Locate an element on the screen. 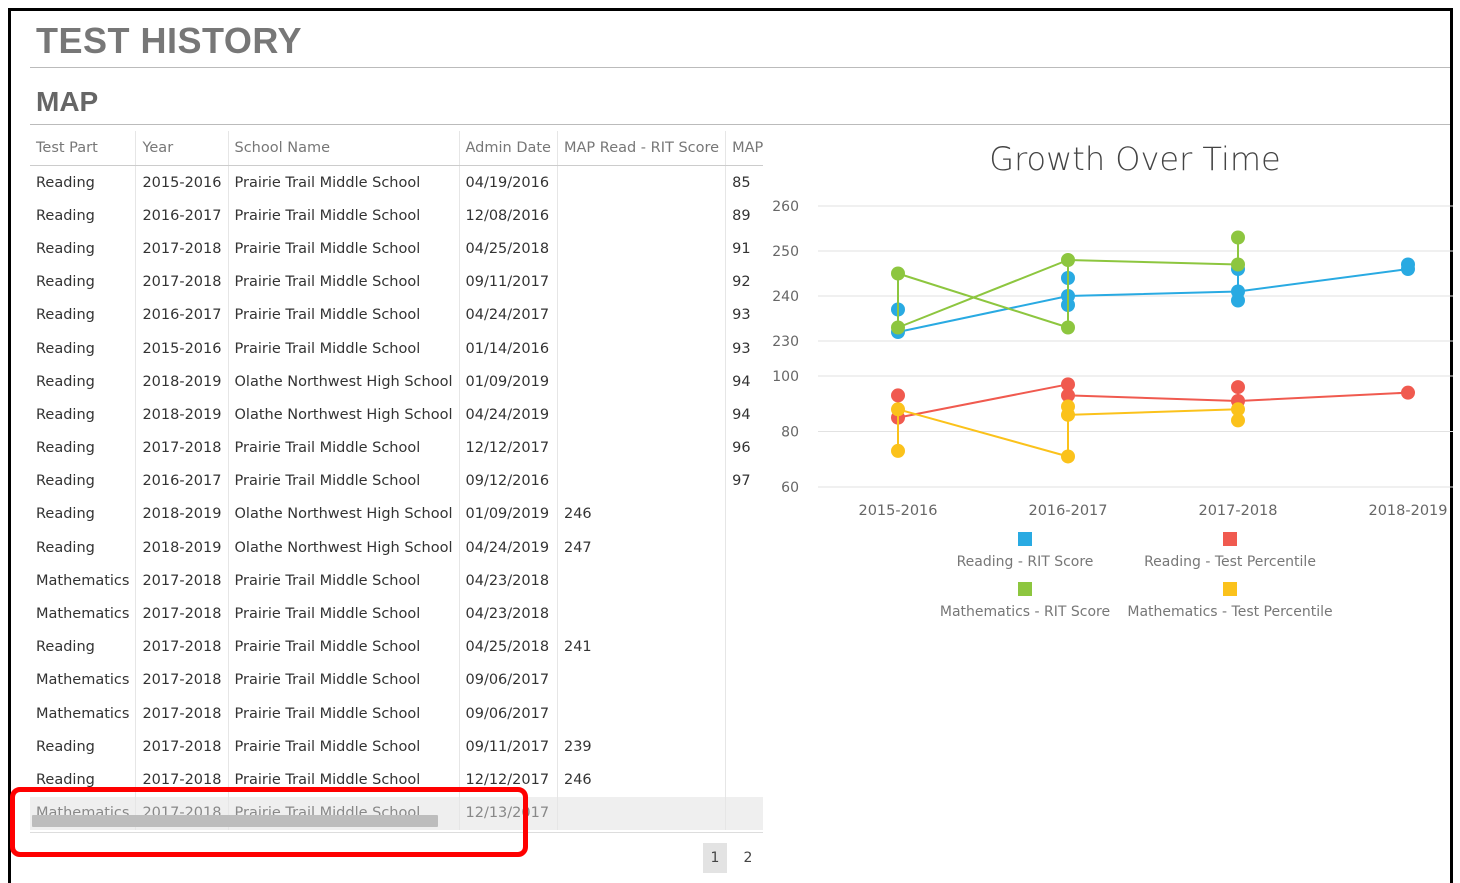 Image resolution: width=1460 pixels, height=883 pixels. table-cell: 12/12/2017 is located at coordinates (508, 448).